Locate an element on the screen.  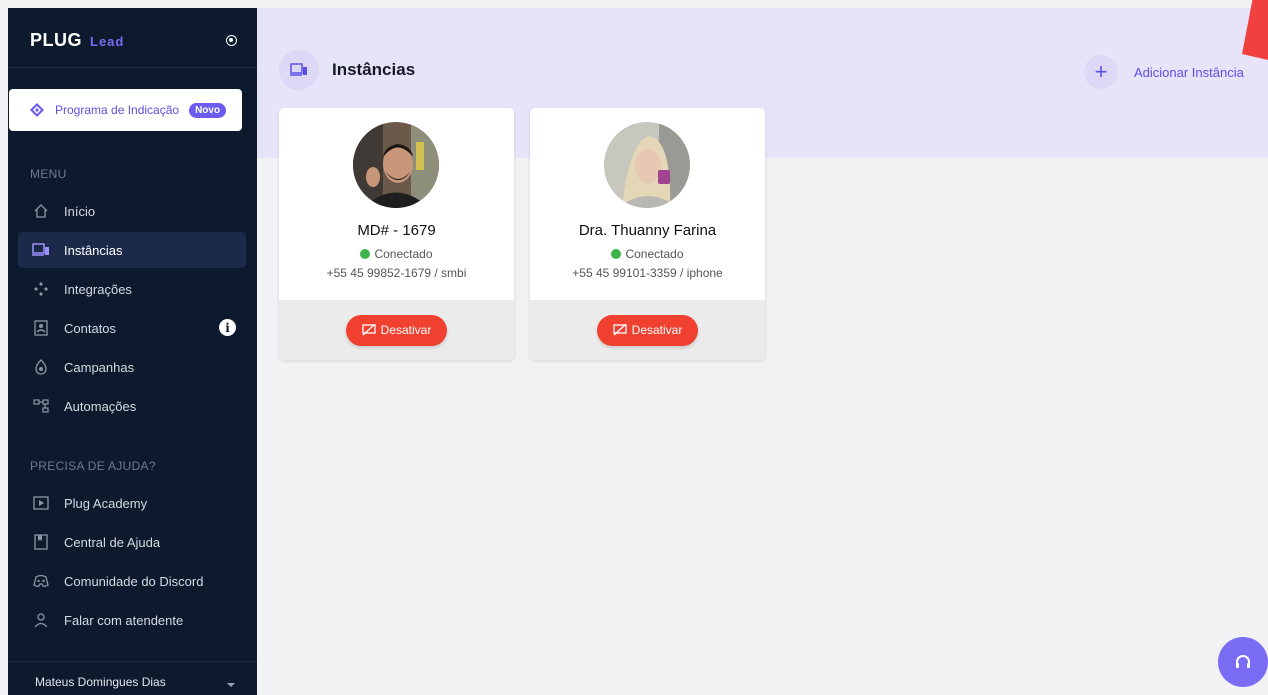
sidebar-item-label: Central de Ajuda is located at coordinates (112, 542).